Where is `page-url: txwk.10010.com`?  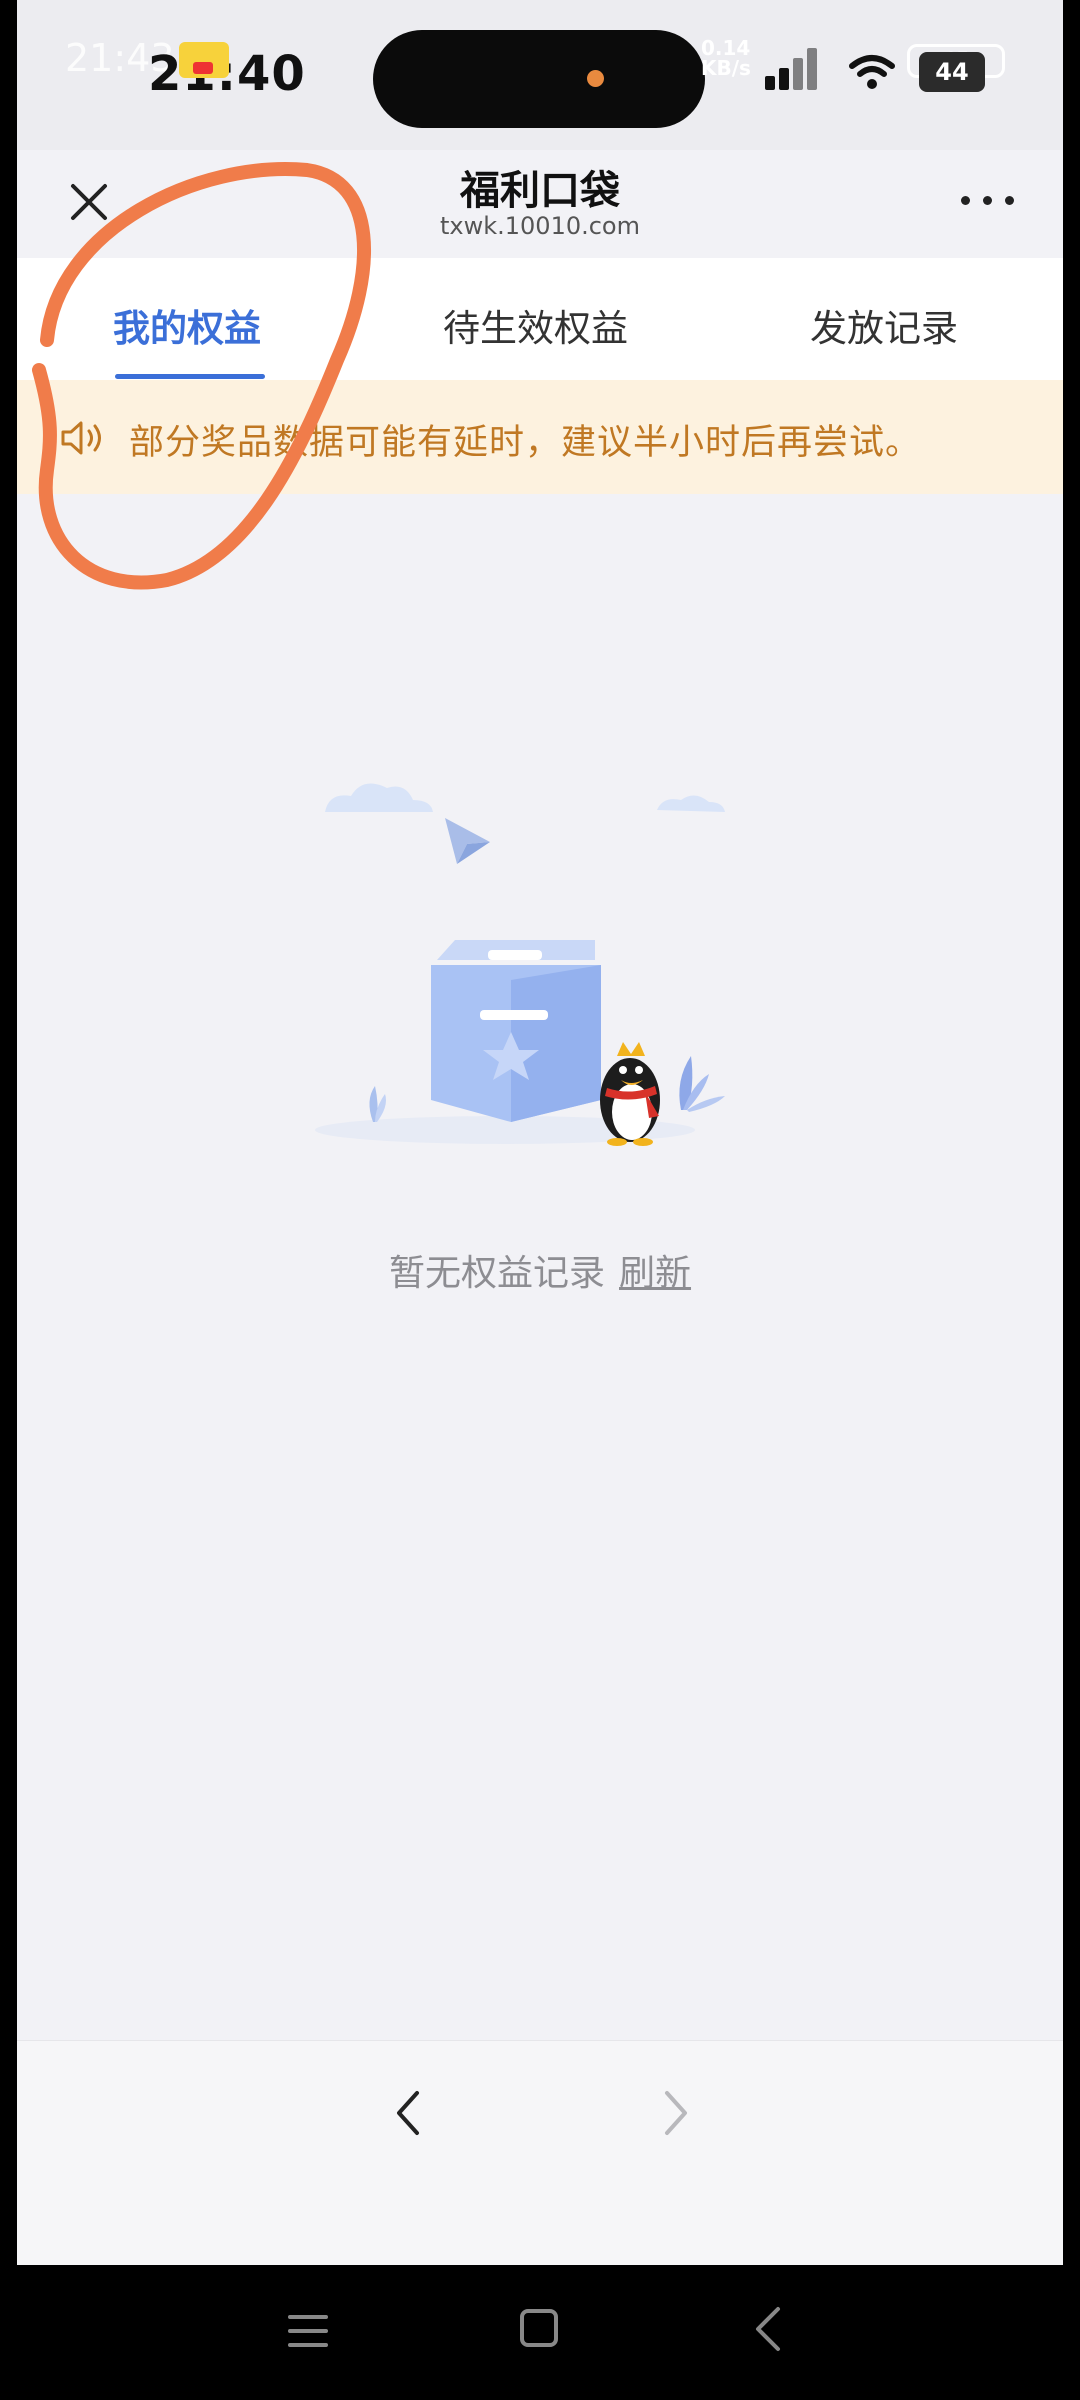 page-url: txwk.10010.com is located at coordinates (539, 226).